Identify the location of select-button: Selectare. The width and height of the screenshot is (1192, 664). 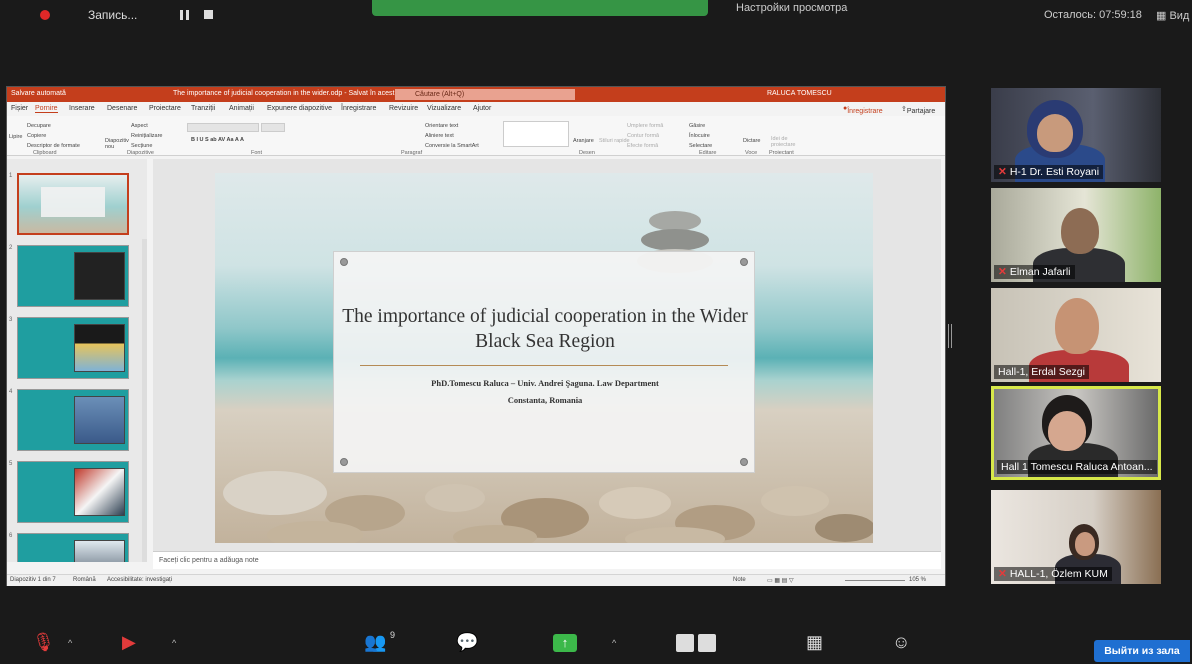
(700, 146).